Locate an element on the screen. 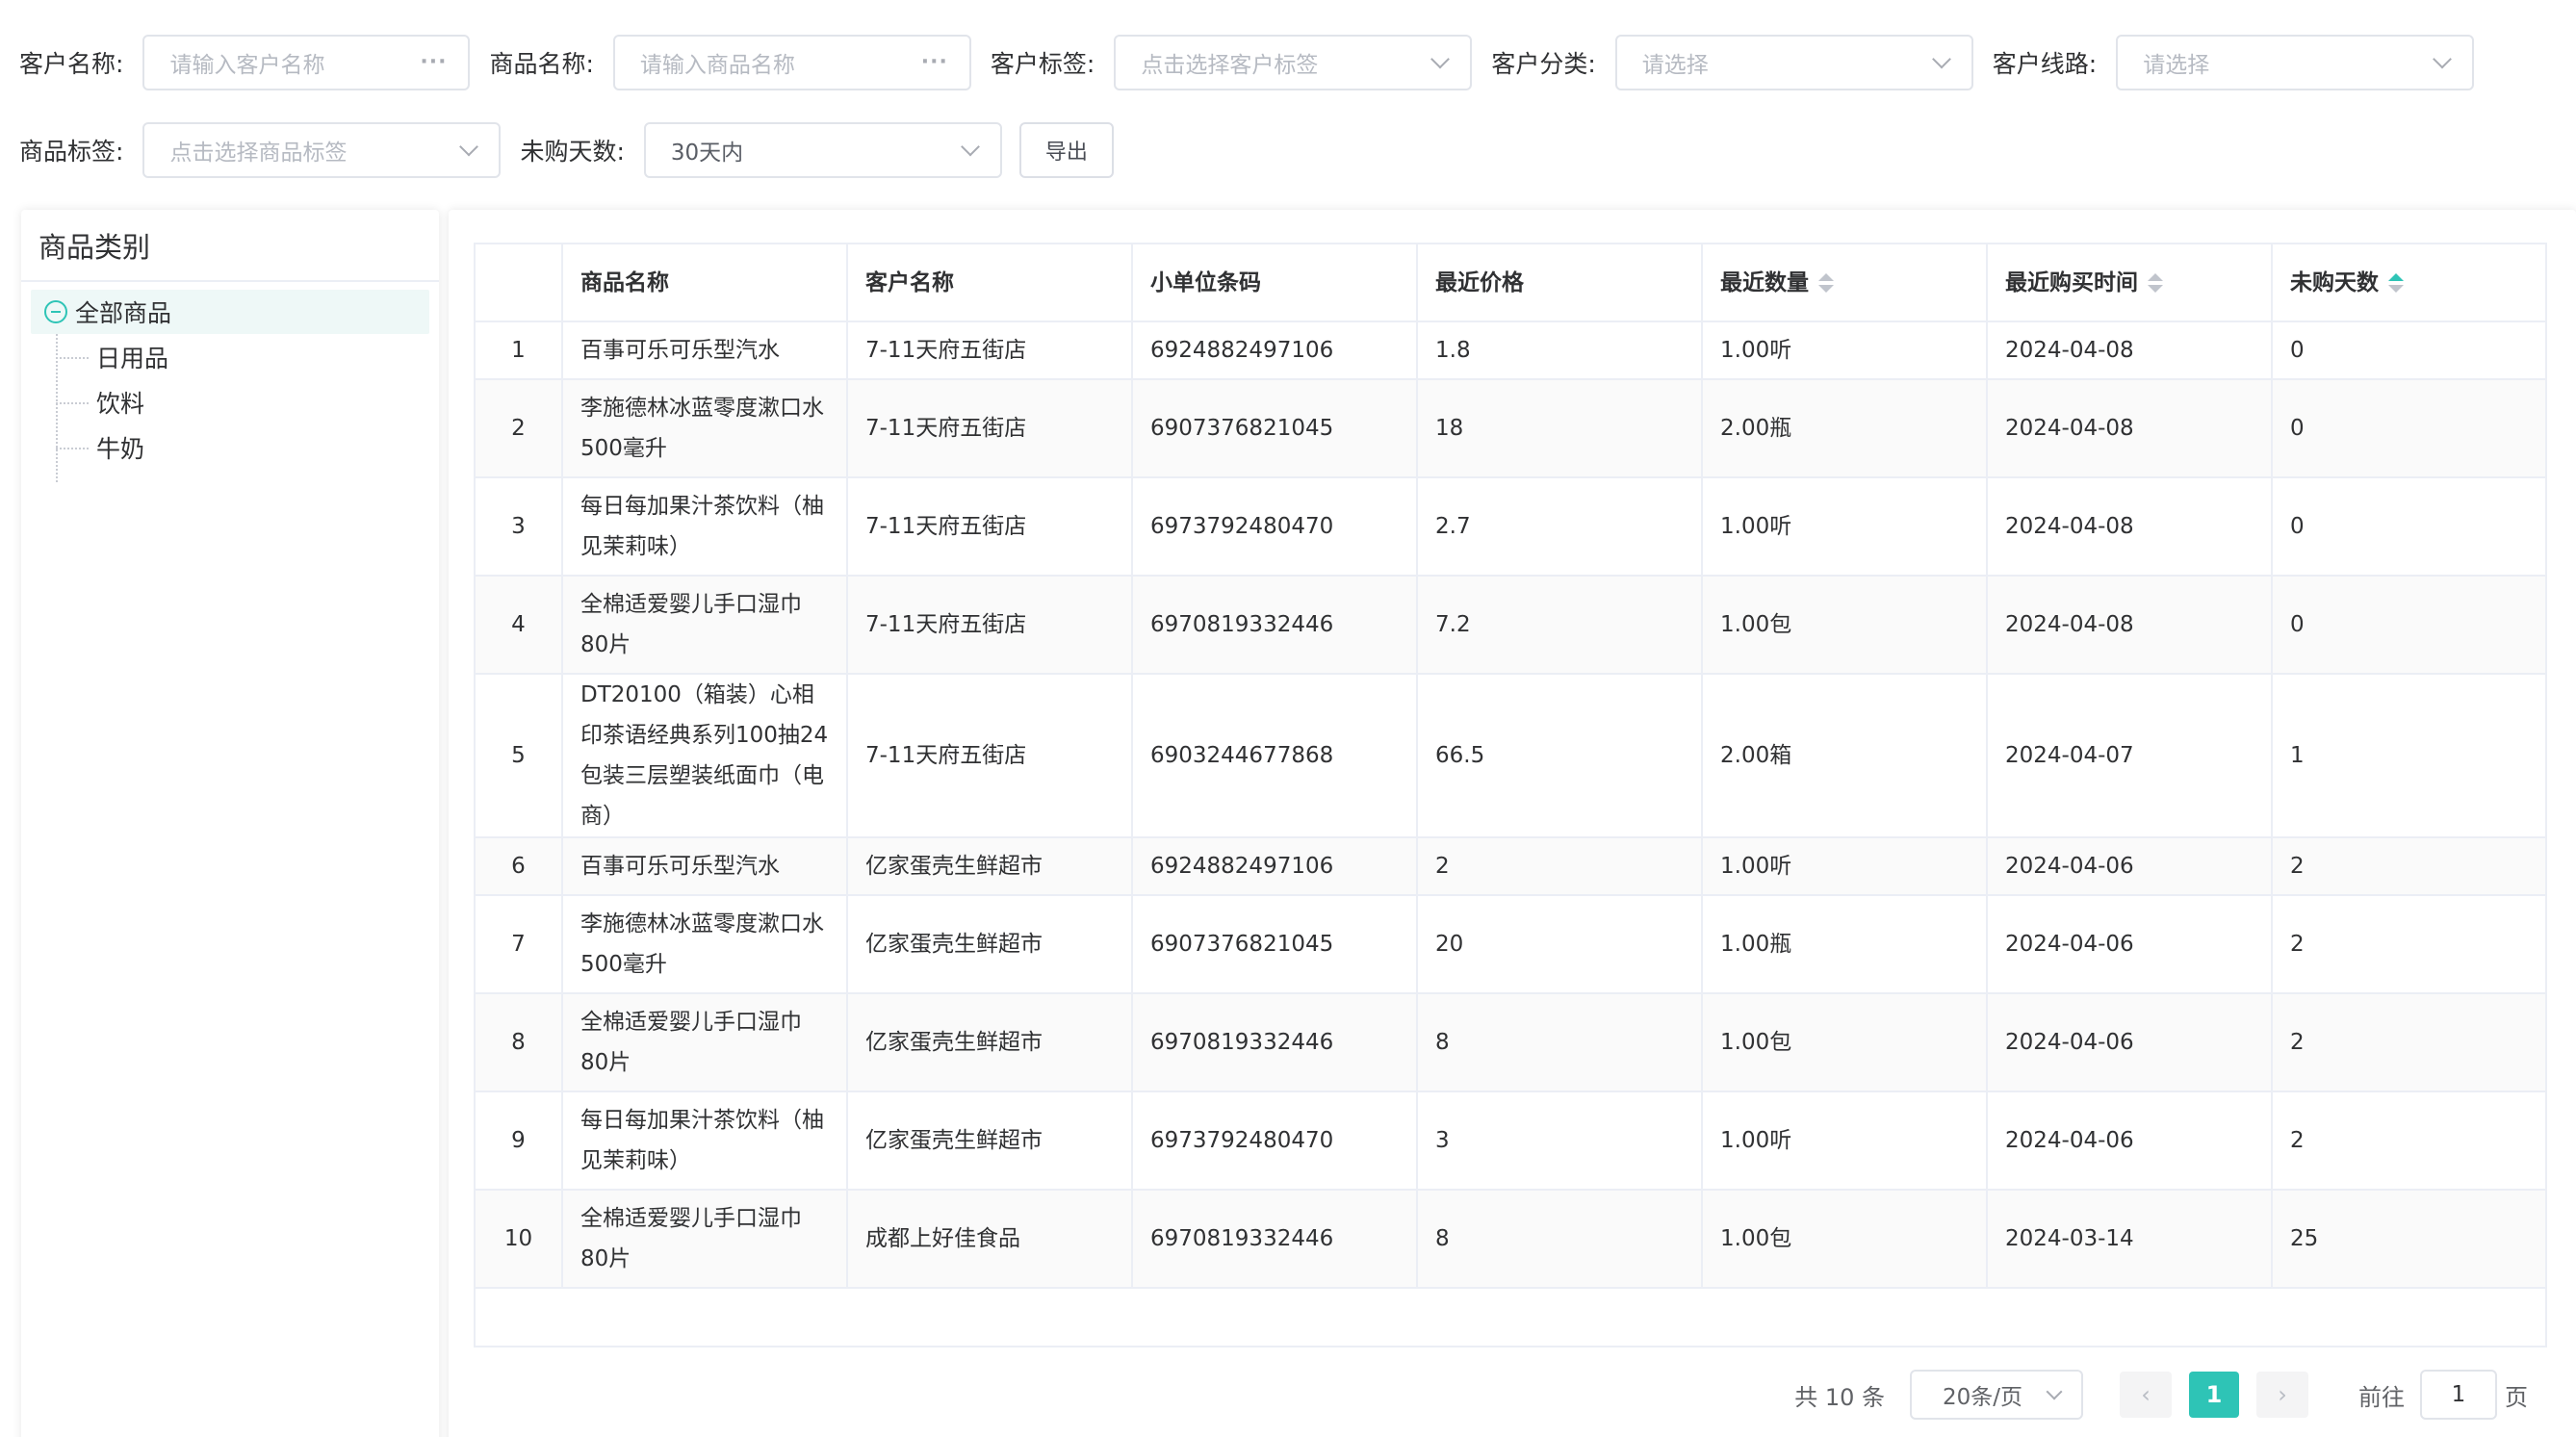 The width and height of the screenshot is (2576, 1437). cell-price: 2.7 is located at coordinates (1560, 527).